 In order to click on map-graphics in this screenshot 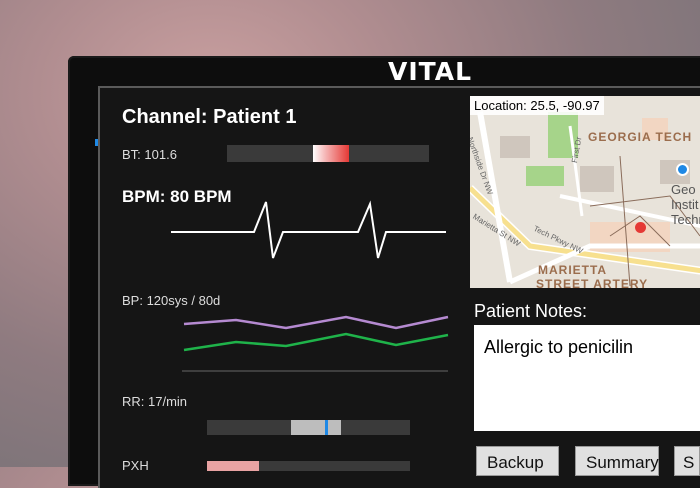, I will do `click(585, 199)`.